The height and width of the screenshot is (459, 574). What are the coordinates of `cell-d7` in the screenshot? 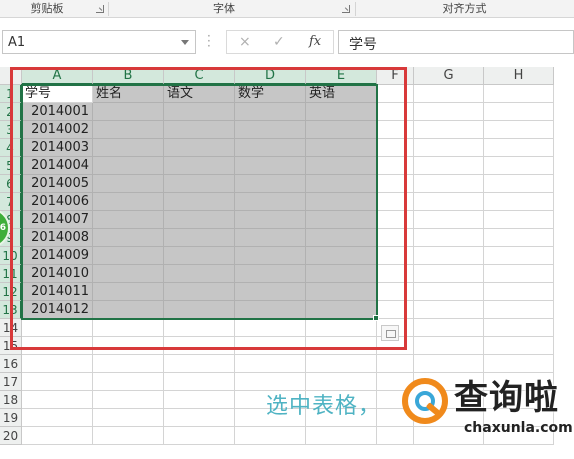 It's located at (270, 202).